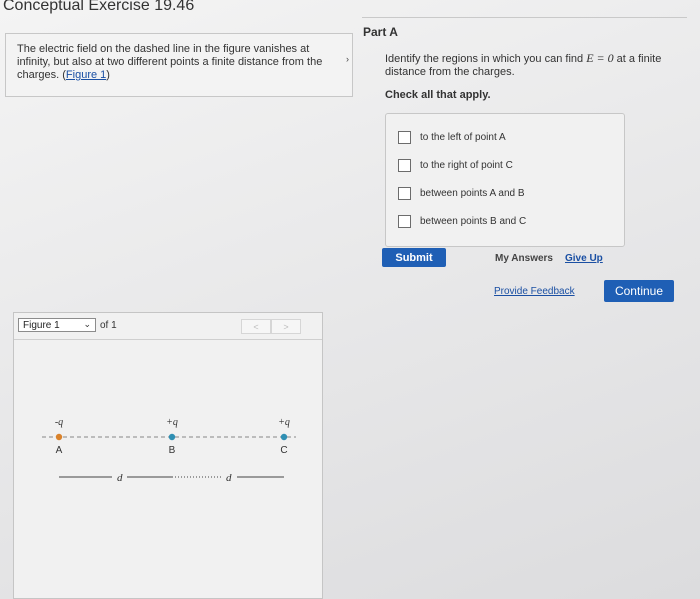 The image size is (700, 599). Describe the element at coordinates (171, 478) in the screenshot. I see `distance-markers: d d` at that location.